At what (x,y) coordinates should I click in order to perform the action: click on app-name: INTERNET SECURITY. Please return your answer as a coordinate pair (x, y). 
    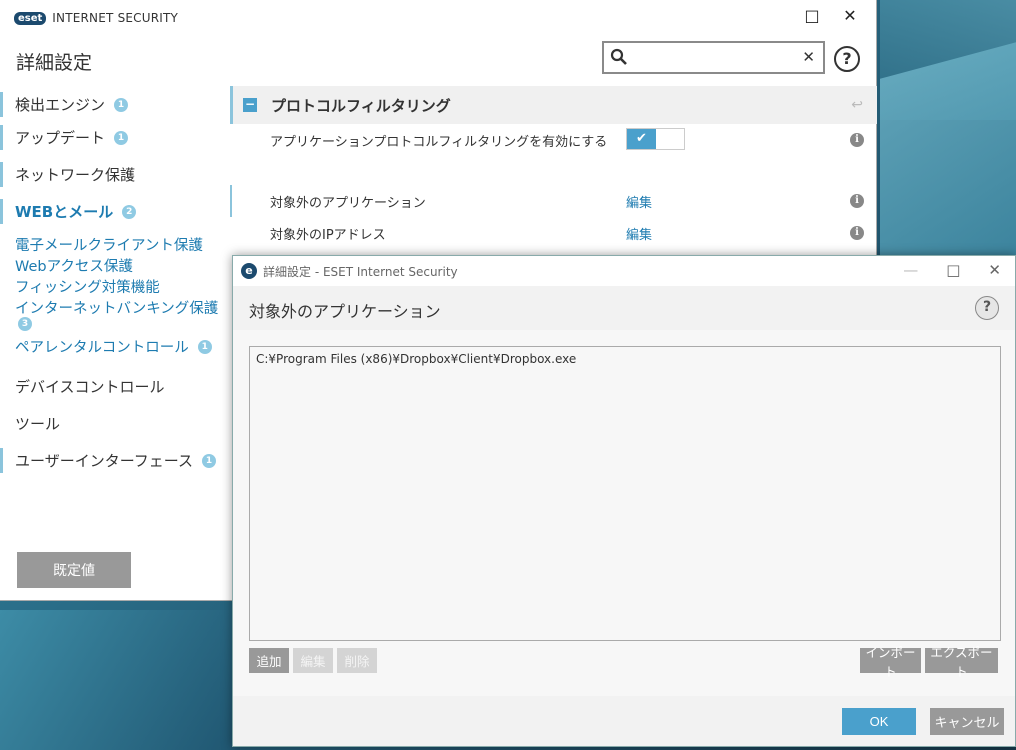
    Looking at the image, I should click on (115, 18).